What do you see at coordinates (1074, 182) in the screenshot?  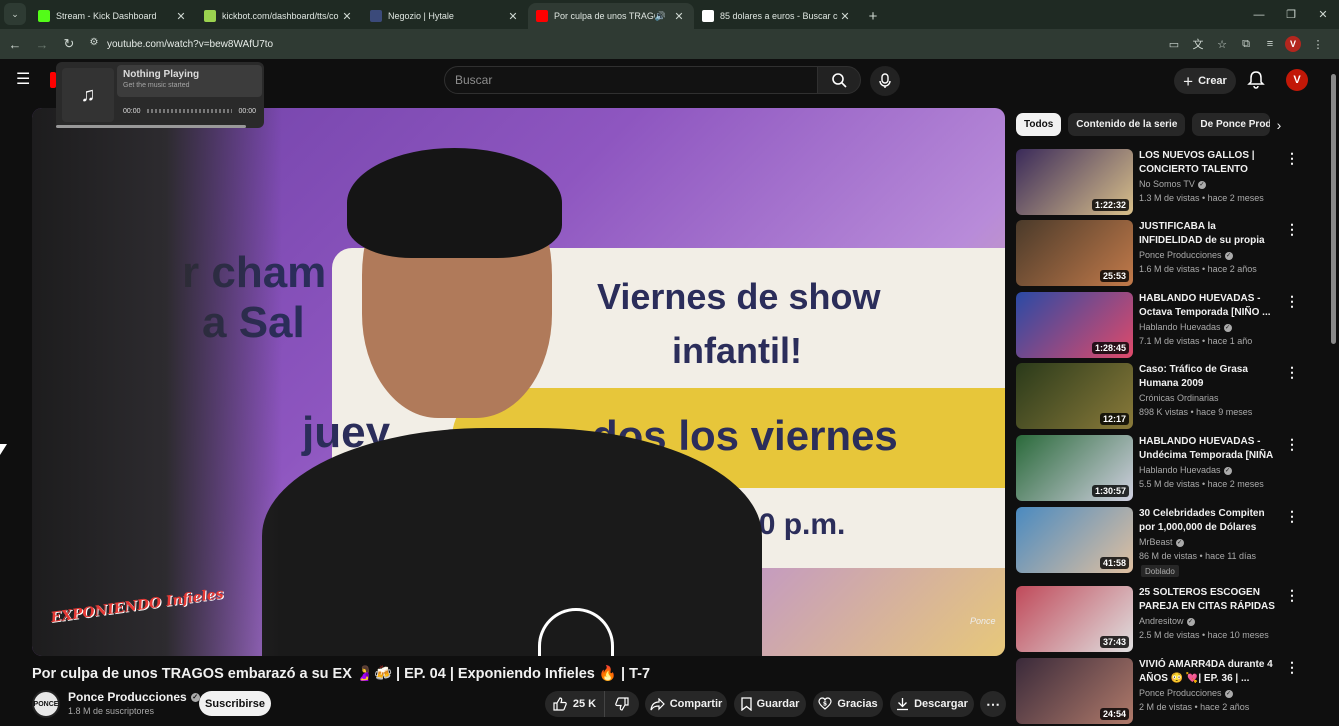 I see `recommendation-thumbnail: 1:22:32` at bounding box center [1074, 182].